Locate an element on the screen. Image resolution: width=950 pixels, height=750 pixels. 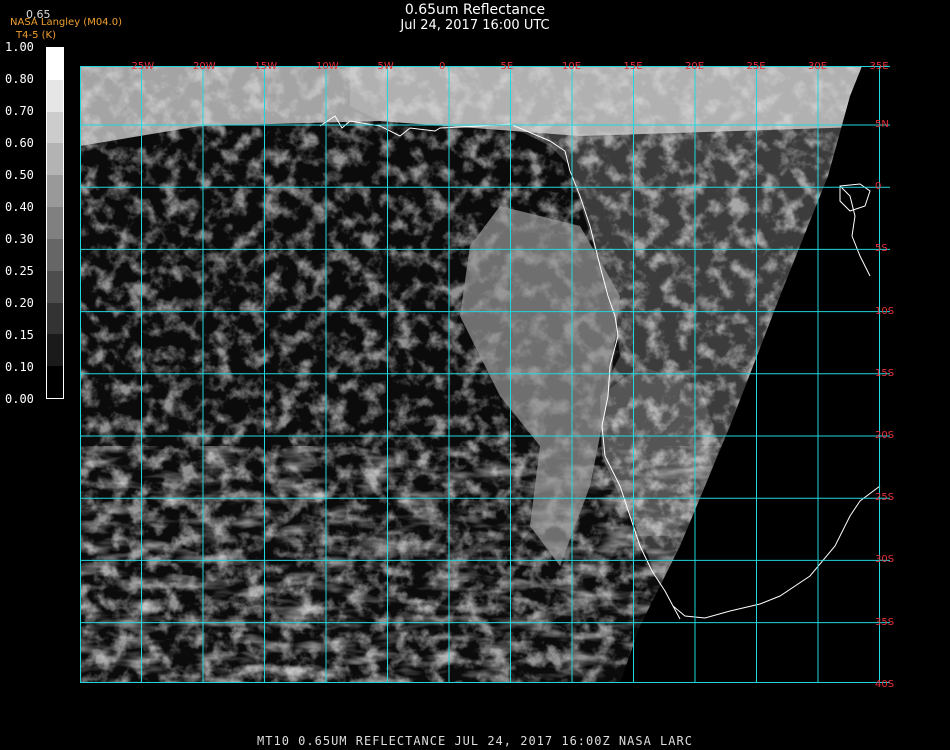
longitude-label: 10W is located at coordinates (327, 66).